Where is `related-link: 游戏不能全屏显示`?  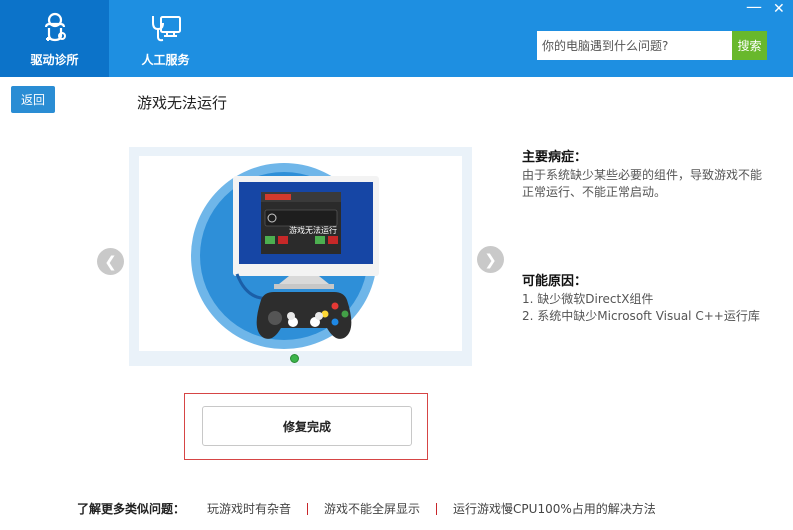
related-link: 游戏不能全屏显示 is located at coordinates (372, 508).